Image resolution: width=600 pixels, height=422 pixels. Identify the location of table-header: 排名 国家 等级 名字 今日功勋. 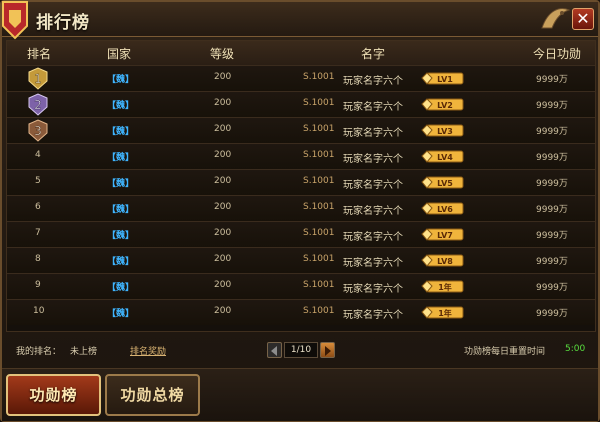
(301, 53).